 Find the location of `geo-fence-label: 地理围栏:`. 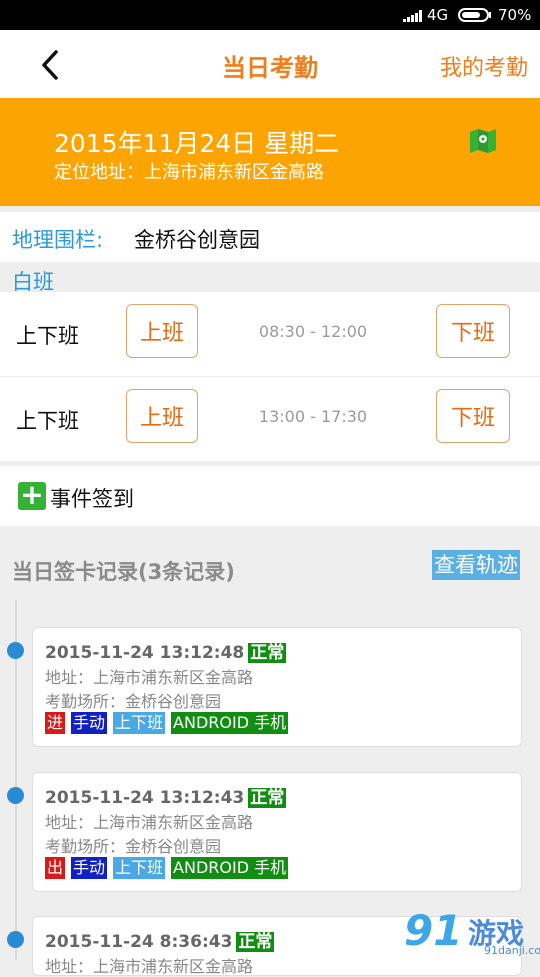

geo-fence-label: 地理围栏: is located at coordinates (58, 240).